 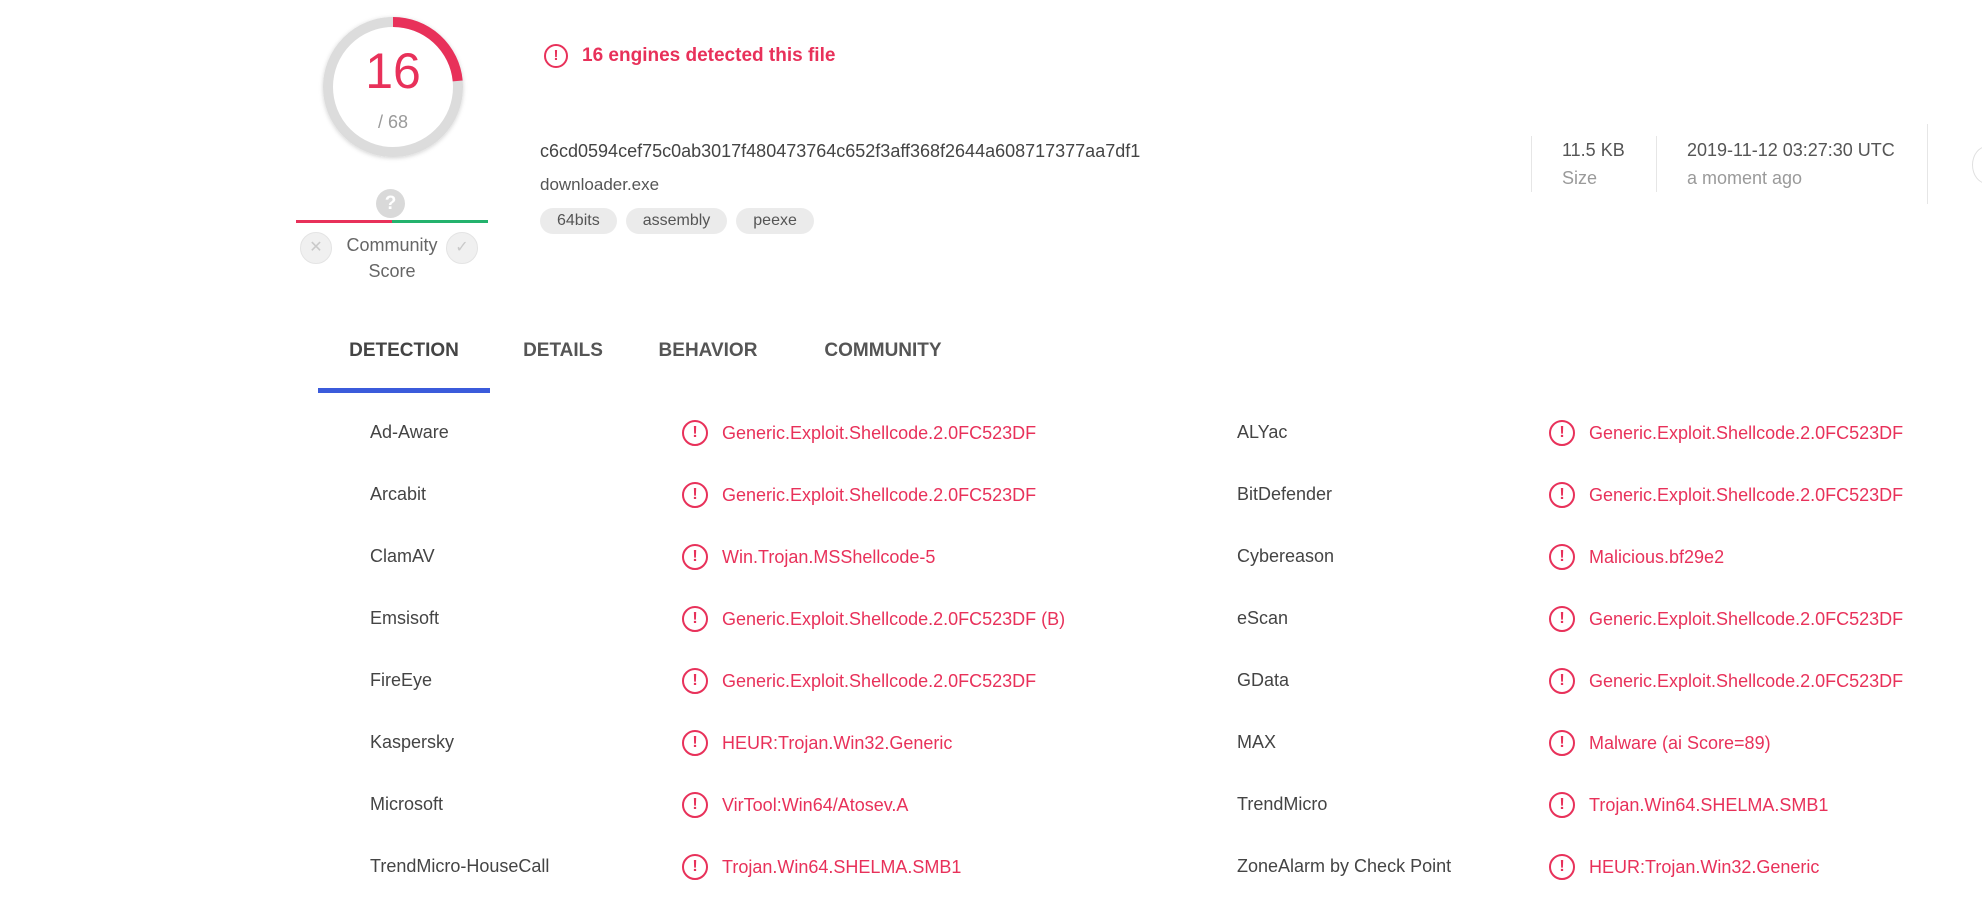 I want to click on file-size-label: Size, so click(x=1580, y=178).